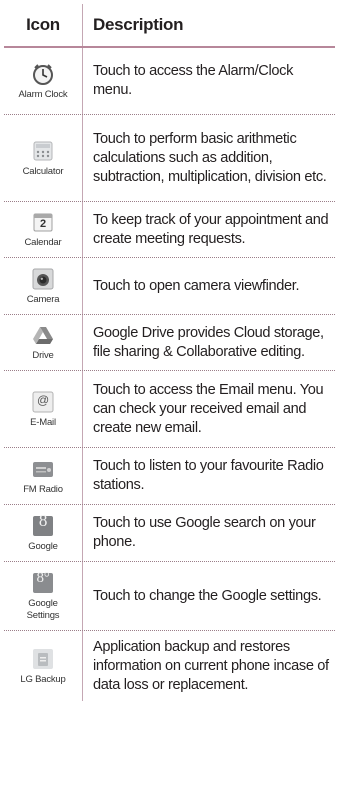 This screenshot has height=801, width=339. What do you see at coordinates (43, 679) in the screenshot?
I see `icon-label: LG Backup` at bounding box center [43, 679].